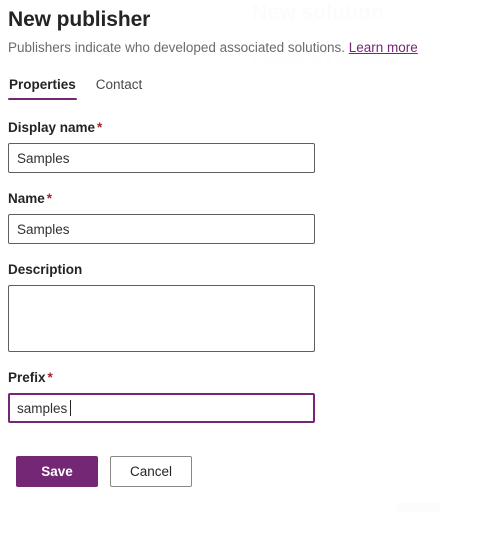 Image resolution: width=500 pixels, height=534 pixels. Describe the element at coordinates (383, 47) in the screenshot. I see `learn-more-link: Learn more` at that location.